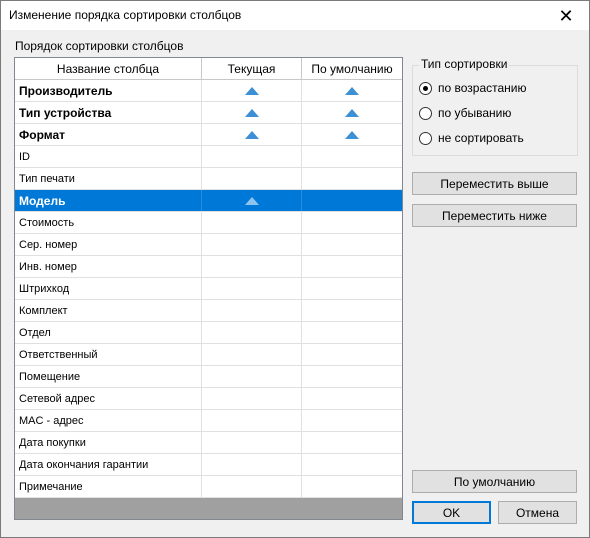  I want to click on table-row: MAC - адрес, so click(208, 421).